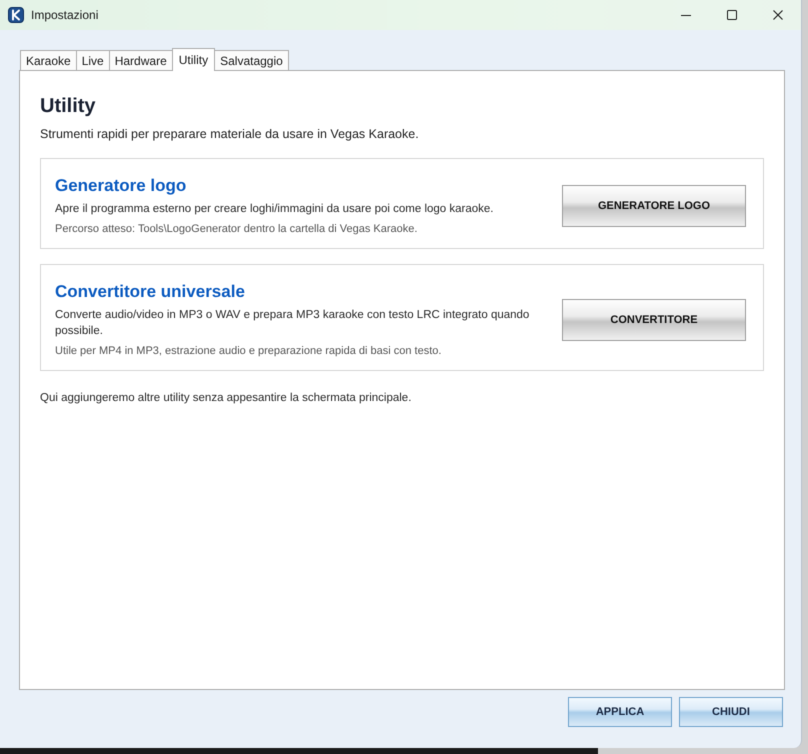 This screenshot has width=808, height=754. Describe the element at coordinates (732, 15) in the screenshot. I see `maximize-icon` at that location.